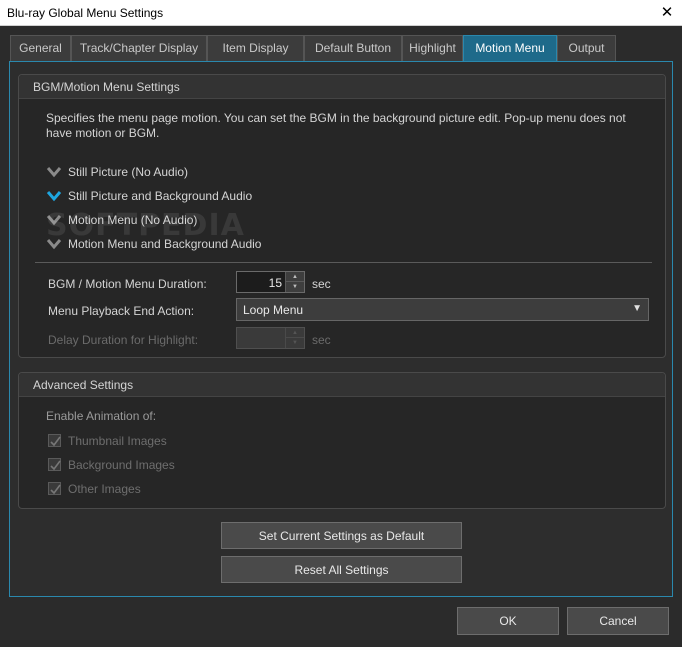 This screenshot has height=647, width=682. I want to click on delay-label: Delay Duration for Highlight:, so click(123, 340).